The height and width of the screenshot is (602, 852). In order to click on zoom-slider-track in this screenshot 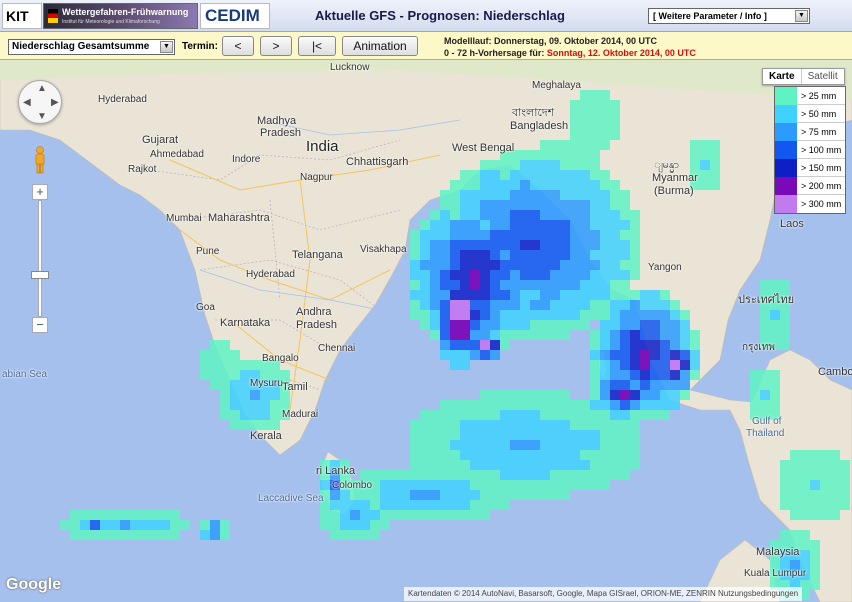, I will do `click(40, 258)`.